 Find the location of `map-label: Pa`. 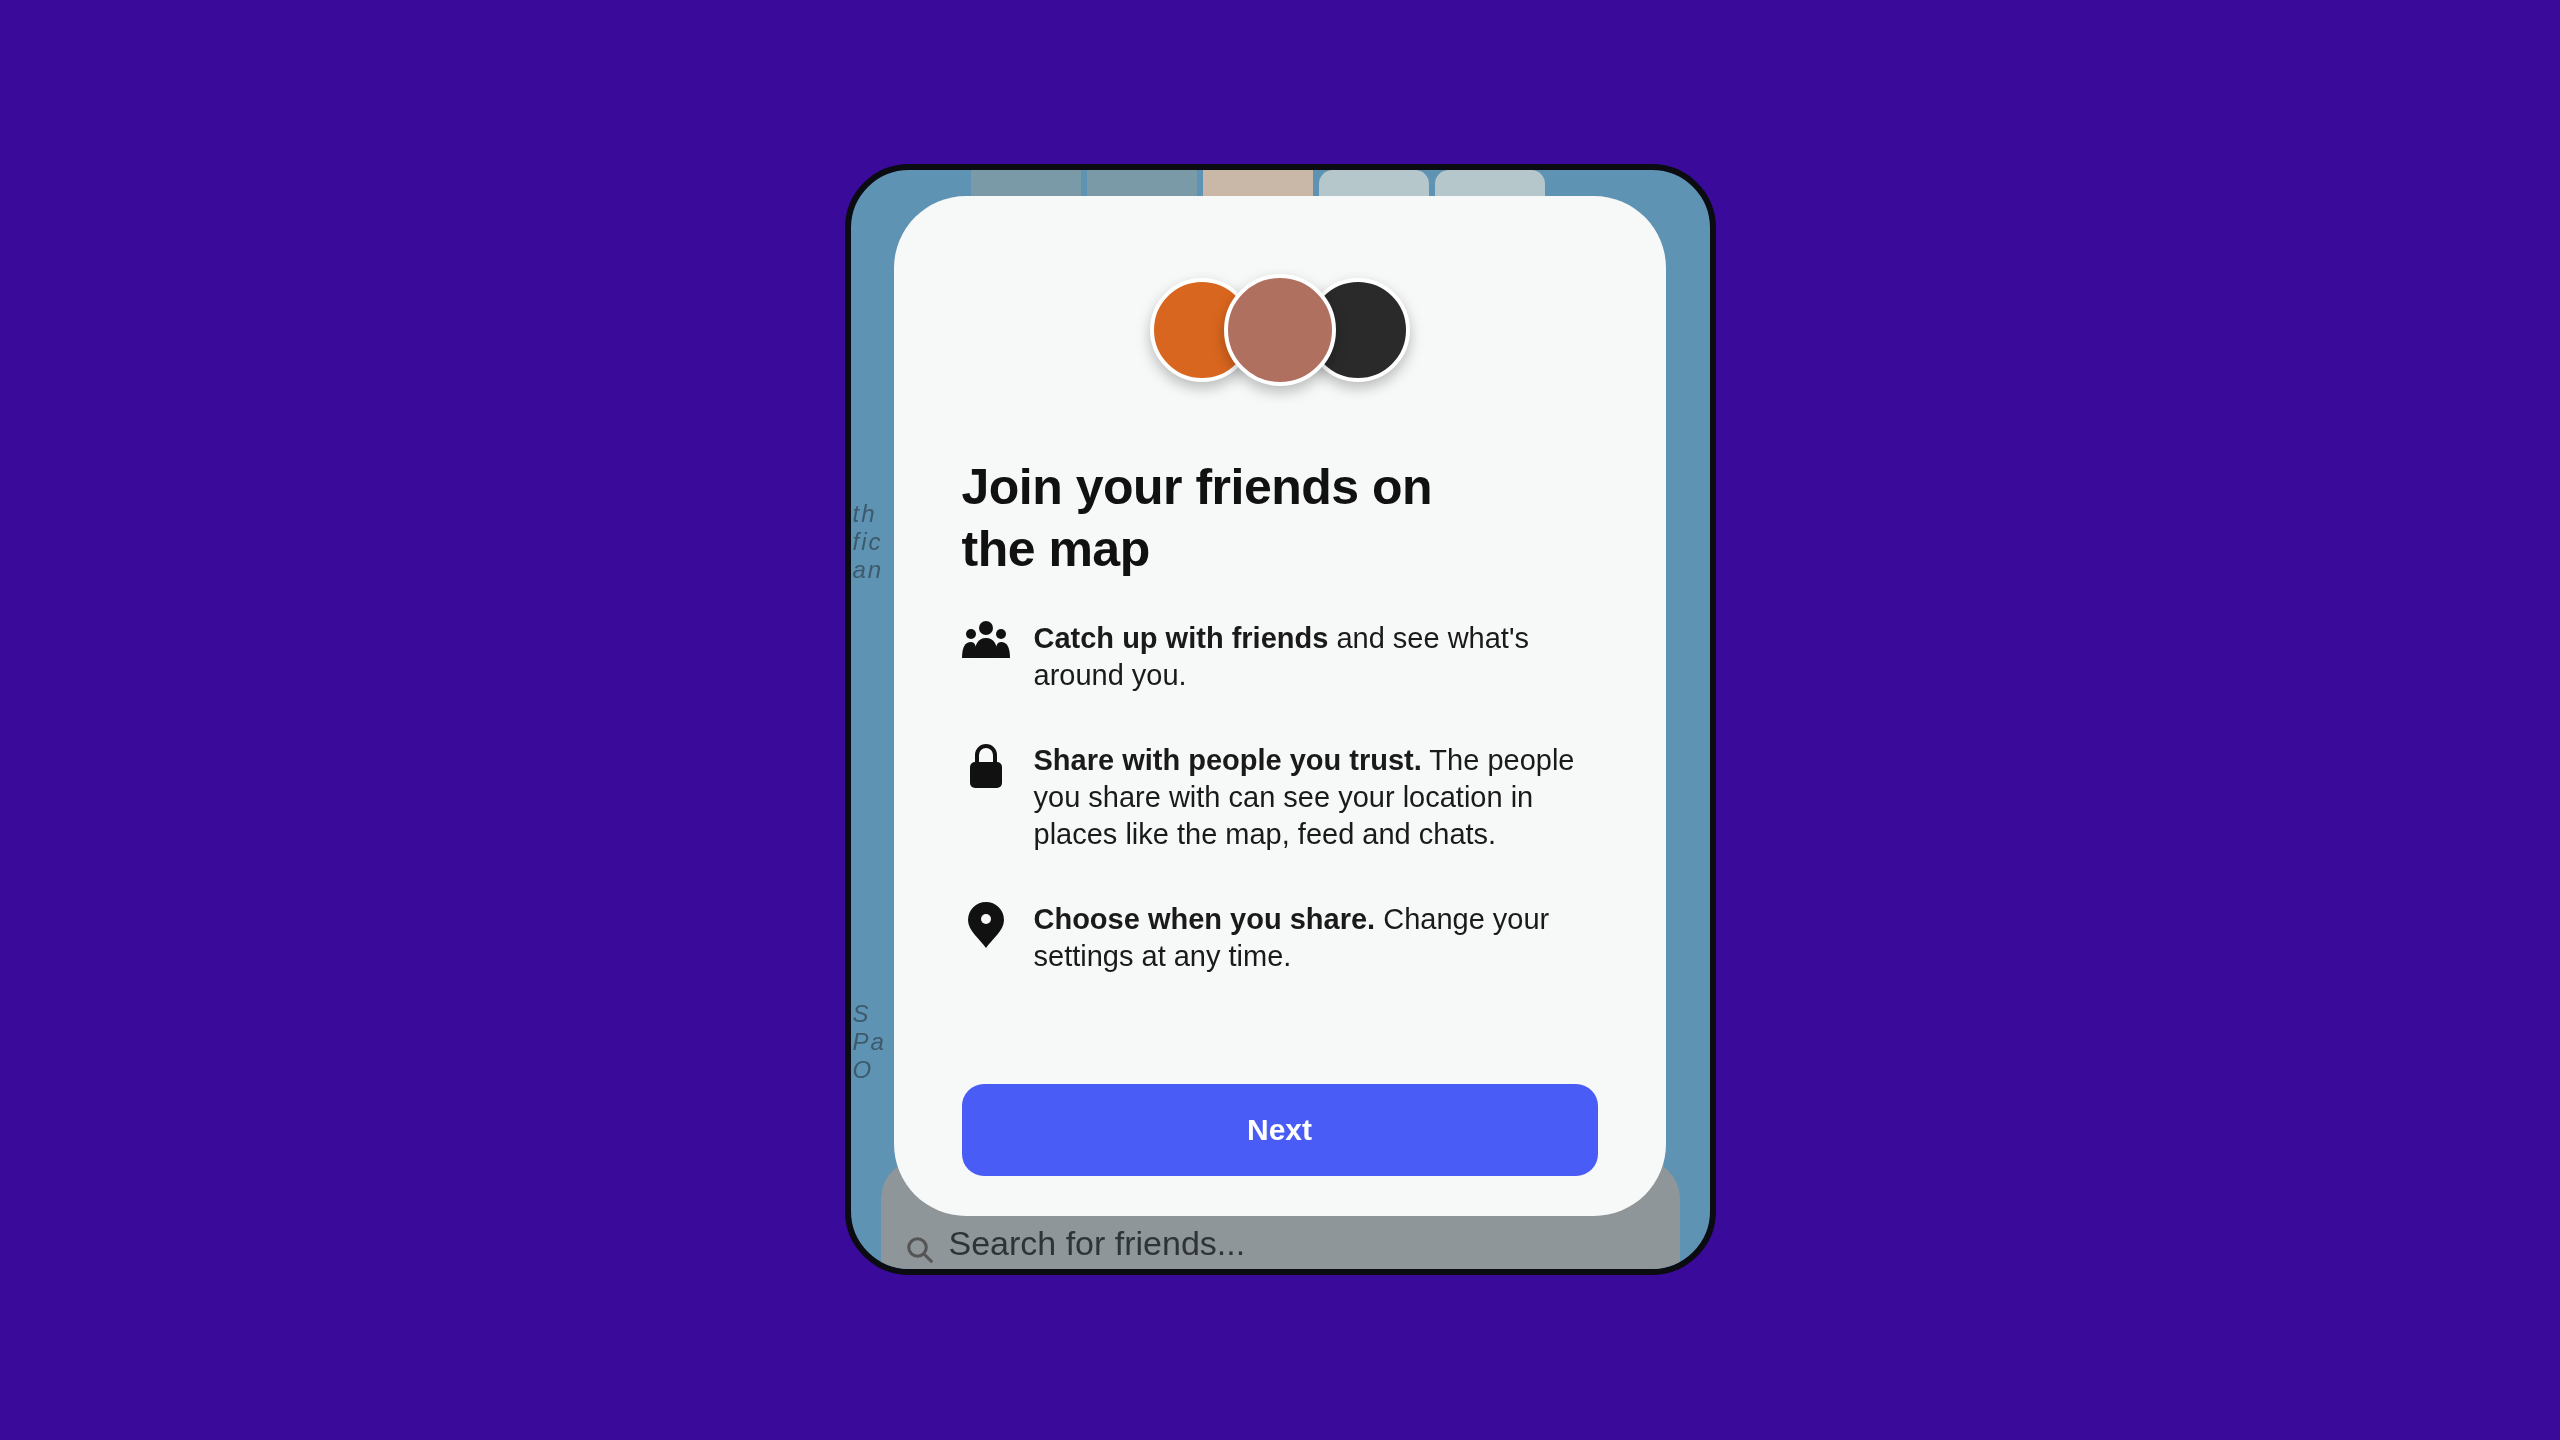

map-label: Pa is located at coordinates (869, 1041).